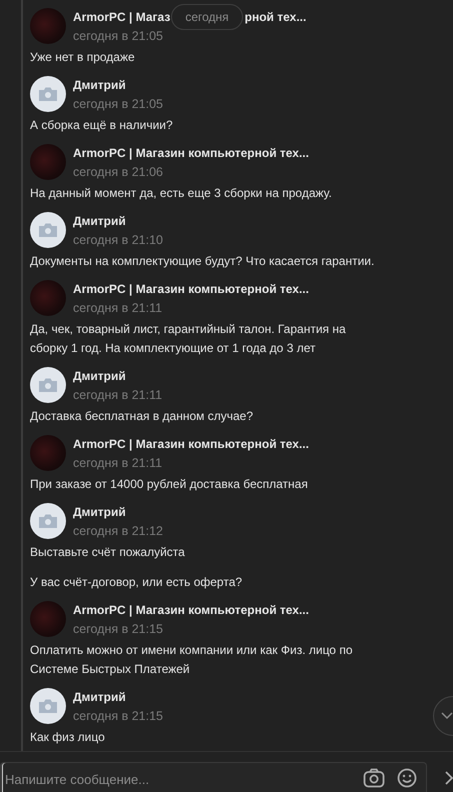 The width and height of the screenshot is (453, 792). I want to click on emoji-icon, so click(407, 778).